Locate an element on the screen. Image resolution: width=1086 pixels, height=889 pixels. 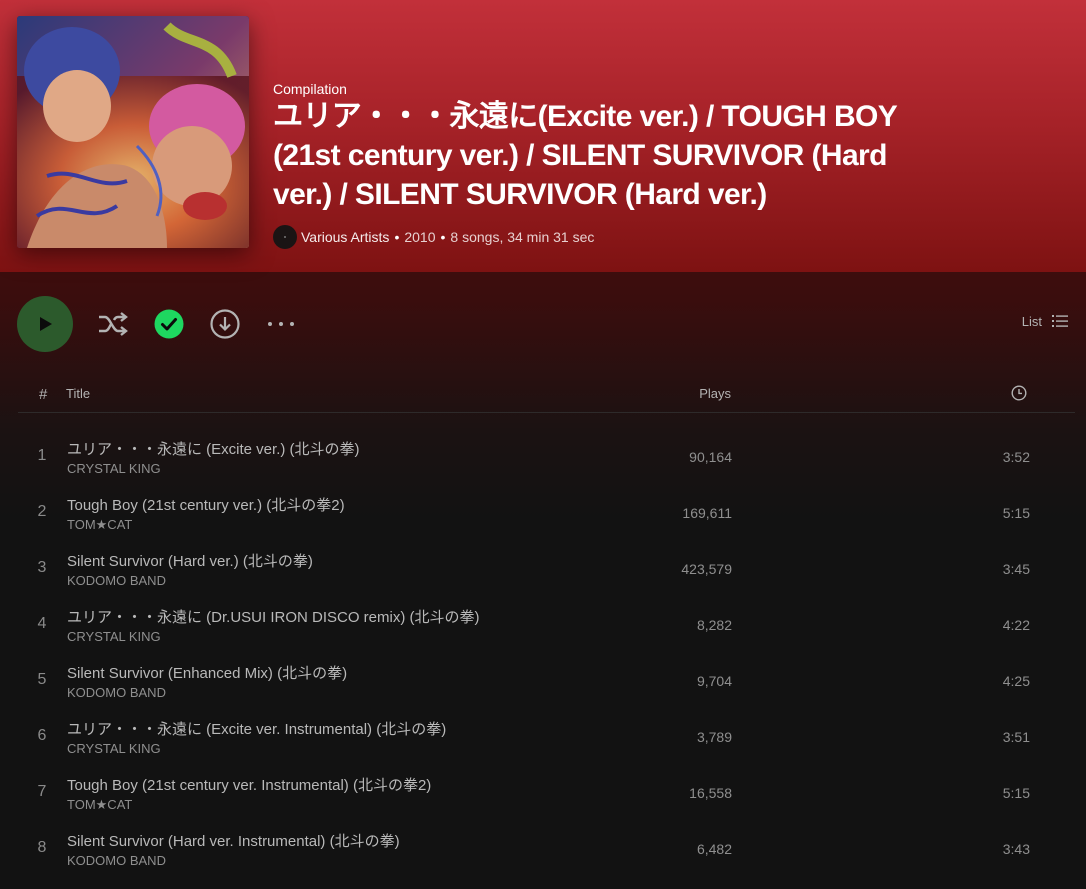
track-title: Silent Survivor (Hard ver.) (北斗の拳) is located at coordinates (190, 560).